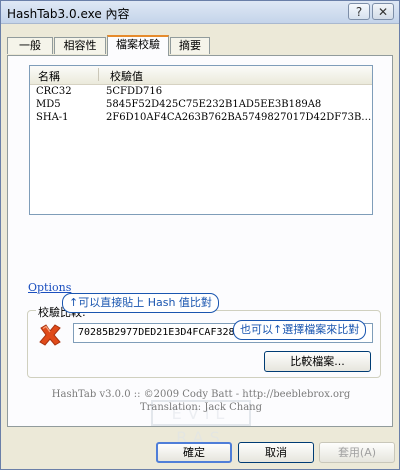 This screenshot has width=400, height=470. Describe the element at coordinates (54, 91) in the screenshot. I see `hash-name: CRC32` at that location.